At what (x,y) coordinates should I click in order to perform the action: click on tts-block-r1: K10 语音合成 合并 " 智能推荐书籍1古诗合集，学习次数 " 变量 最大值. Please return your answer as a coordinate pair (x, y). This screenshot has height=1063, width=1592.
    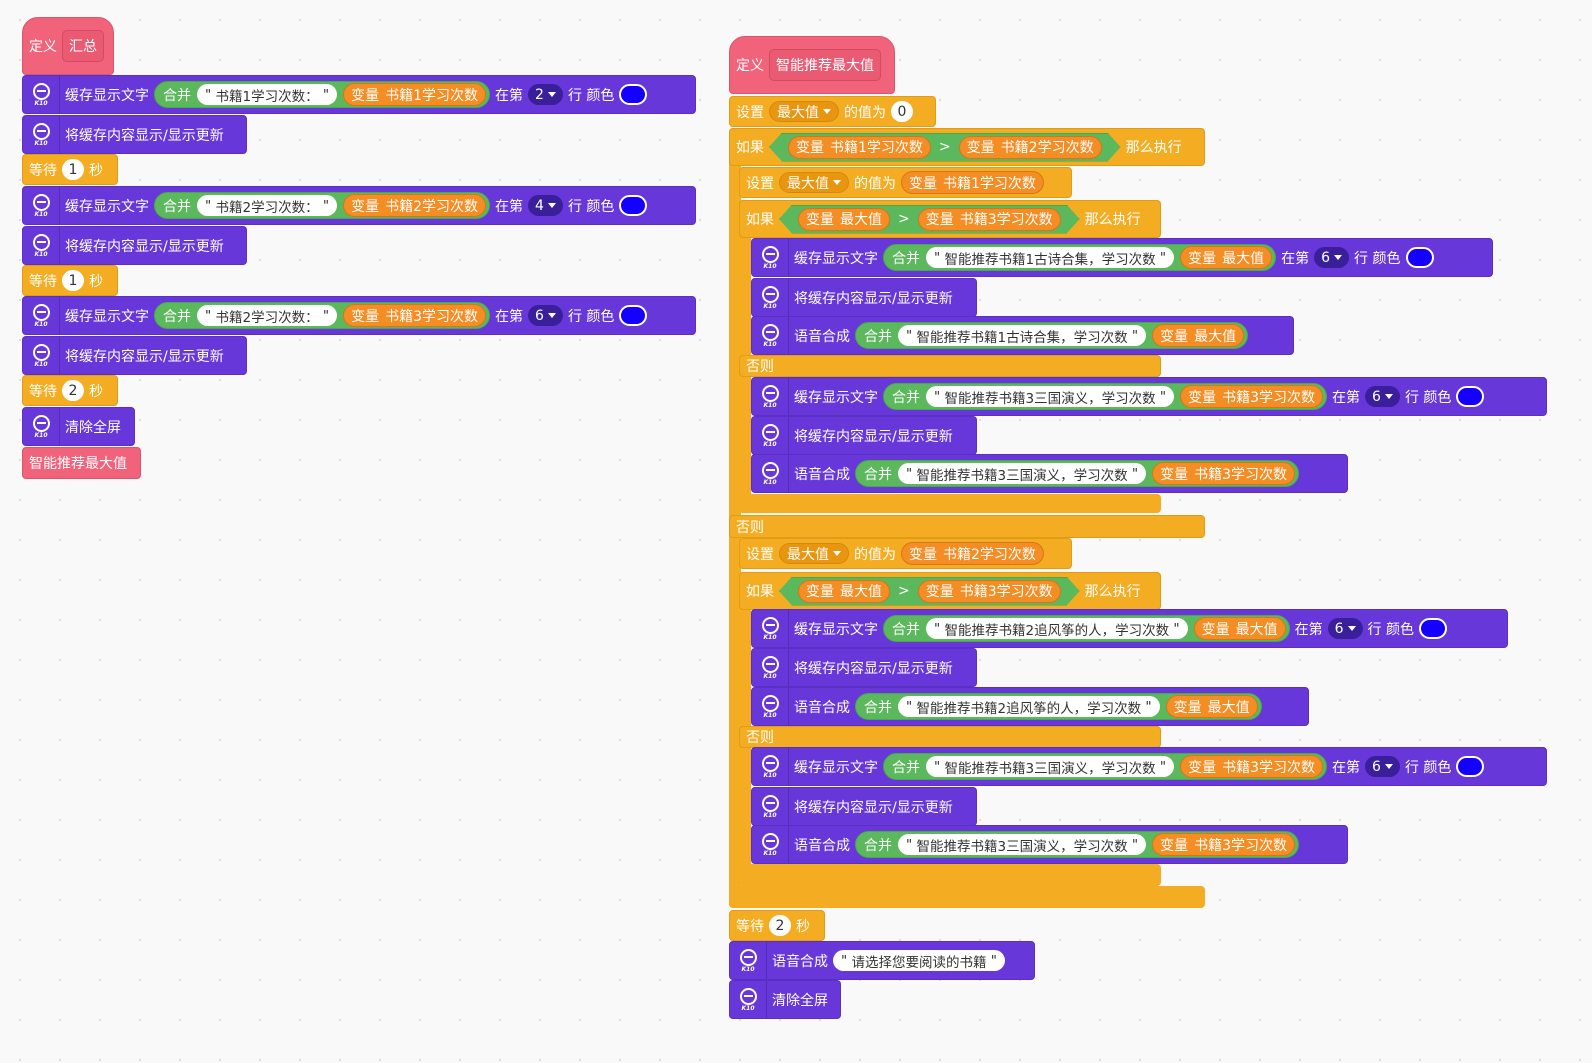
    Looking at the image, I should click on (1022, 335).